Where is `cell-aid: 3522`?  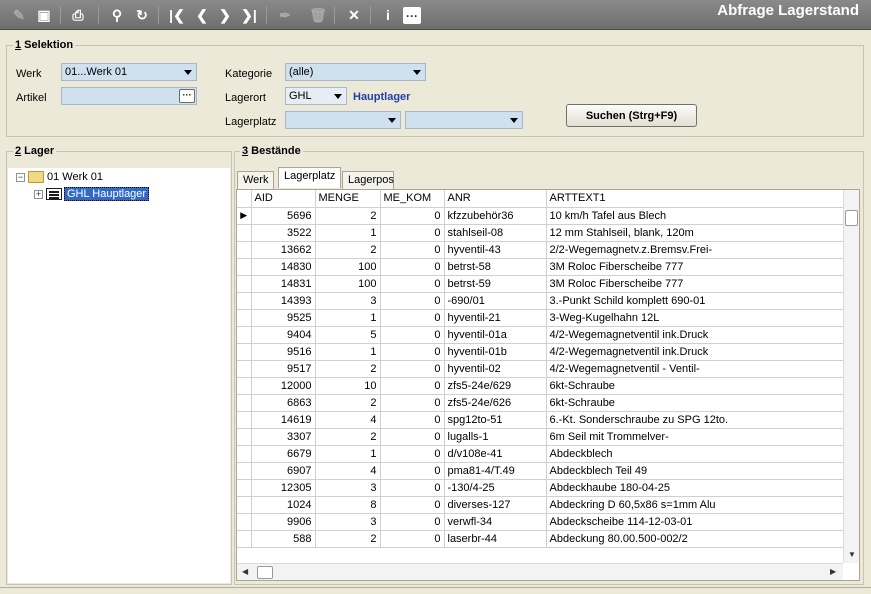
cell-aid: 3522 is located at coordinates (283, 233).